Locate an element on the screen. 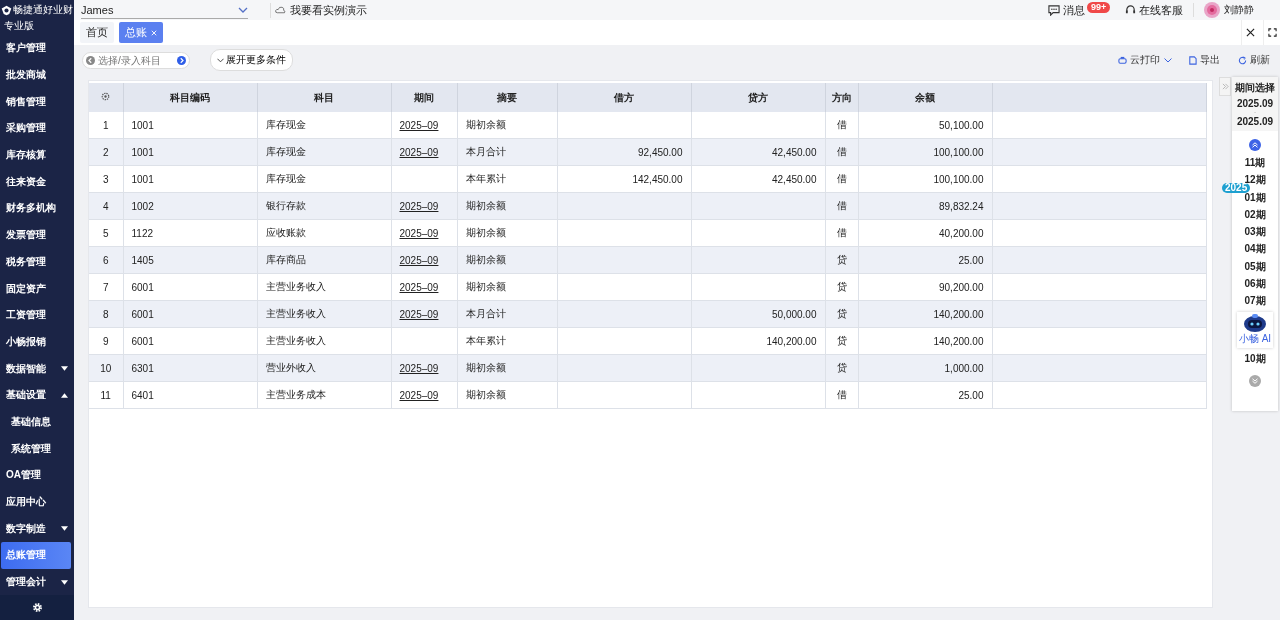 Image resolution: width=1280 pixels, height=620 pixels. sidebar-item: 固定资产 is located at coordinates (37, 288).